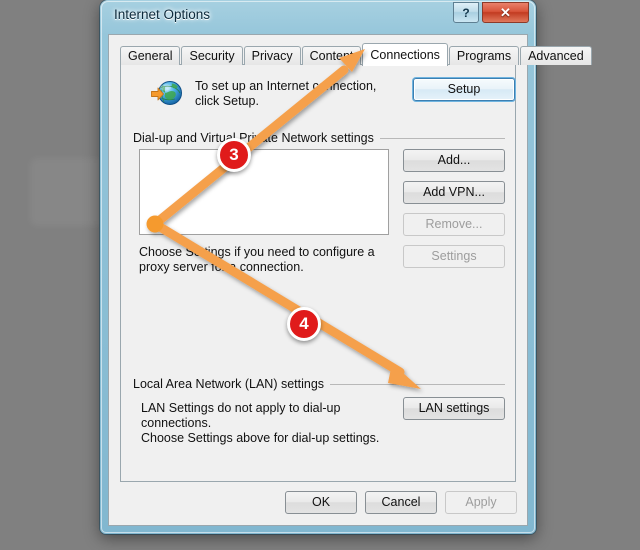 This screenshot has width=640, height=550. What do you see at coordinates (484, 55) in the screenshot?
I see `tab-programs: Programs` at bounding box center [484, 55].